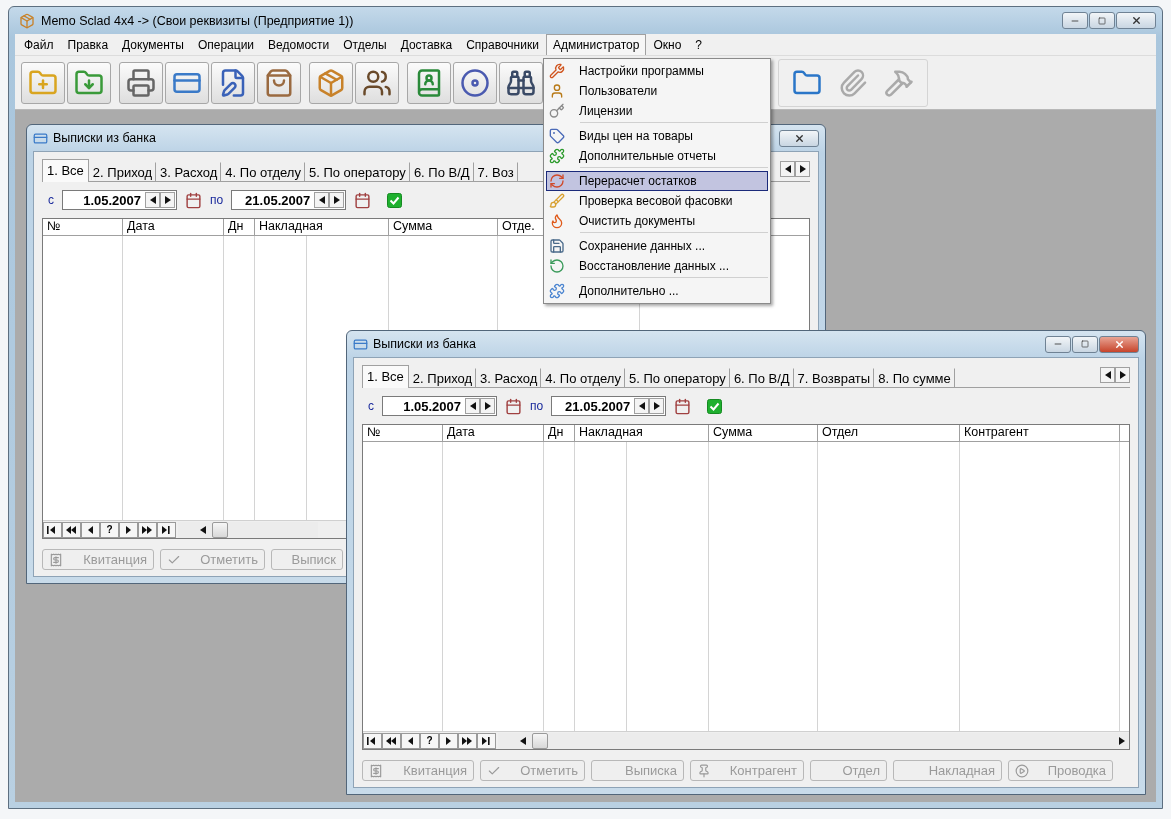 The image size is (1171, 819). Describe the element at coordinates (197, 20) in the screenshot. I see `window-title: Memo Sclad 4x4 -> (Свои реквизиты (Предприятие 1))` at that location.